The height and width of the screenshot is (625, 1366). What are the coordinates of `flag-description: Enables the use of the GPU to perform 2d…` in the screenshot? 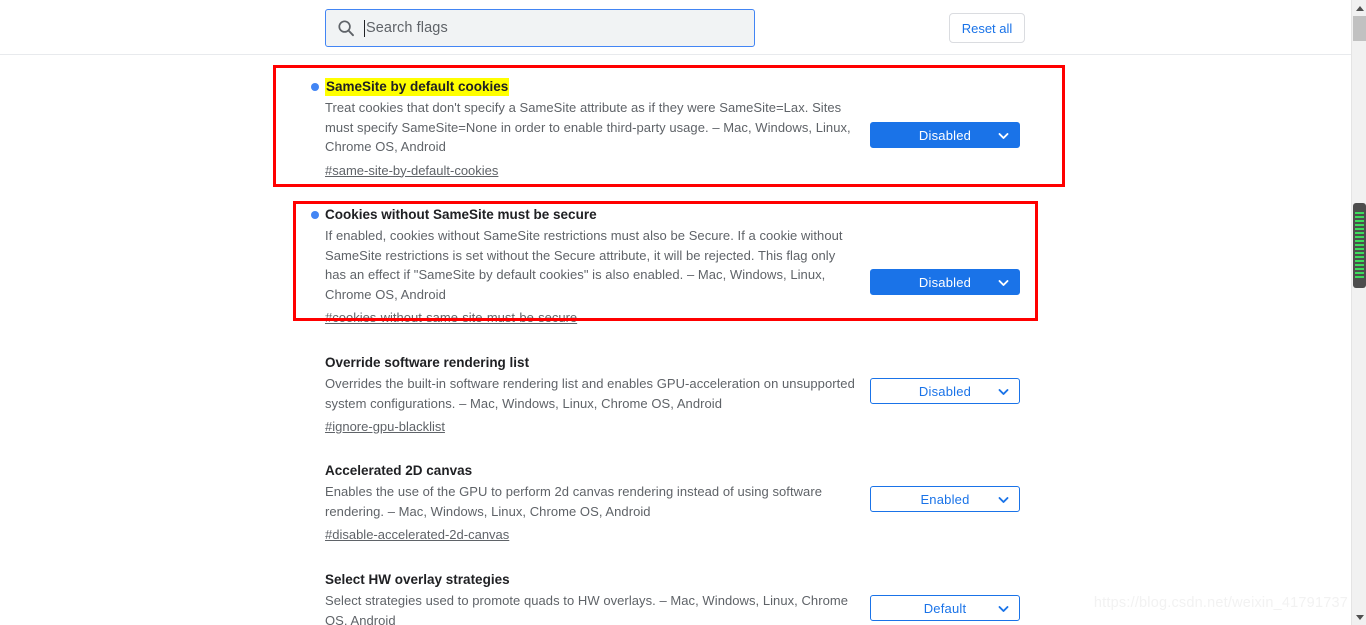 It's located at (573, 501).